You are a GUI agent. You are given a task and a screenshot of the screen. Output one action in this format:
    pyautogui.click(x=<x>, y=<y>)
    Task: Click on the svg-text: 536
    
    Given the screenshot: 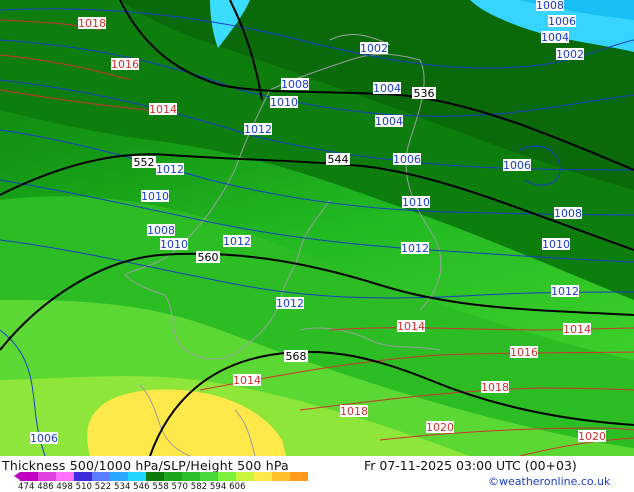 What is the action you would take?
    pyautogui.click(x=424, y=93)
    